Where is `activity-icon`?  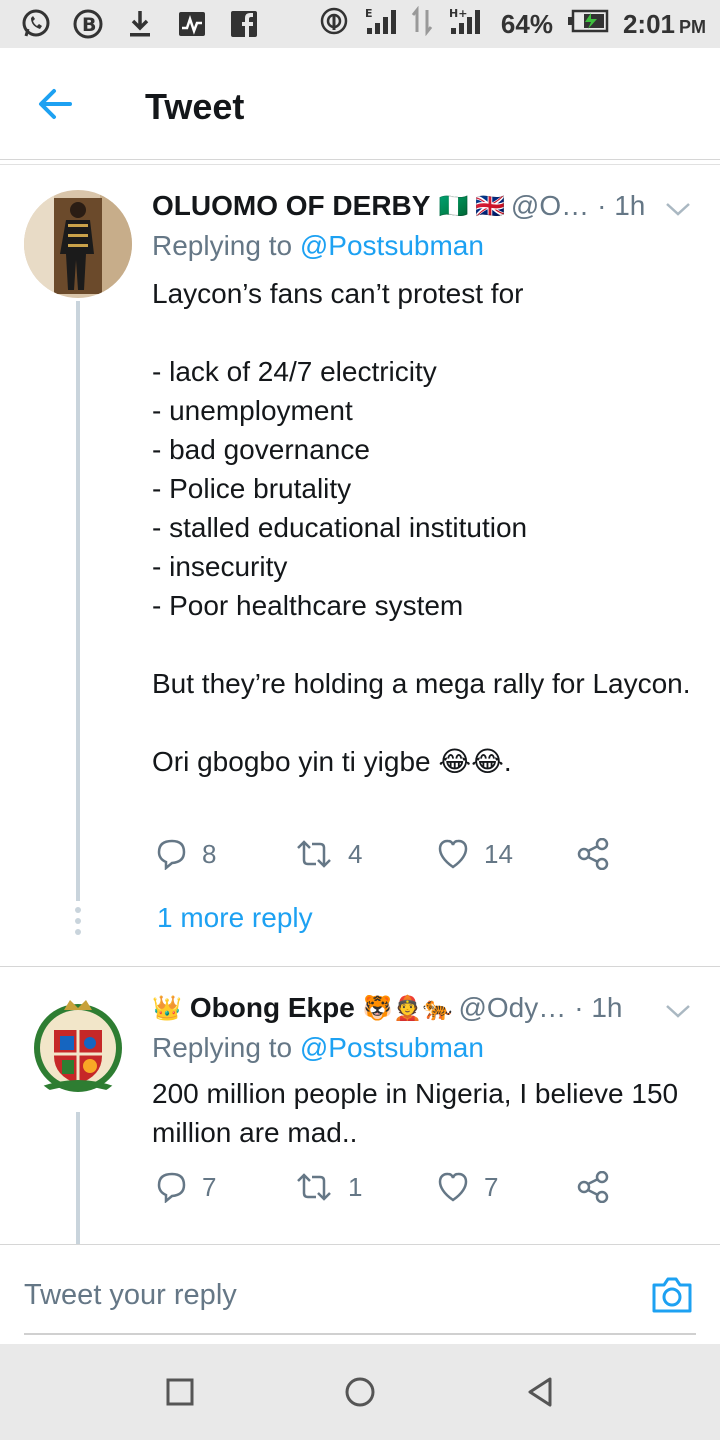 activity-icon is located at coordinates (192, 24).